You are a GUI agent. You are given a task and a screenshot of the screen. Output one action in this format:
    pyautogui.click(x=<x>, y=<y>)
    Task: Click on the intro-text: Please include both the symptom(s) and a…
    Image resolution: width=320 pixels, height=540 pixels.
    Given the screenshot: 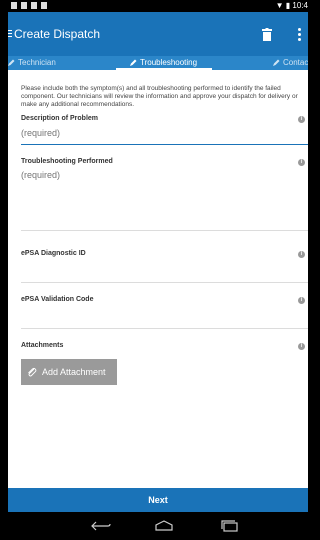 What is the action you would take?
    pyautogui.click(x=159, y=96)
    